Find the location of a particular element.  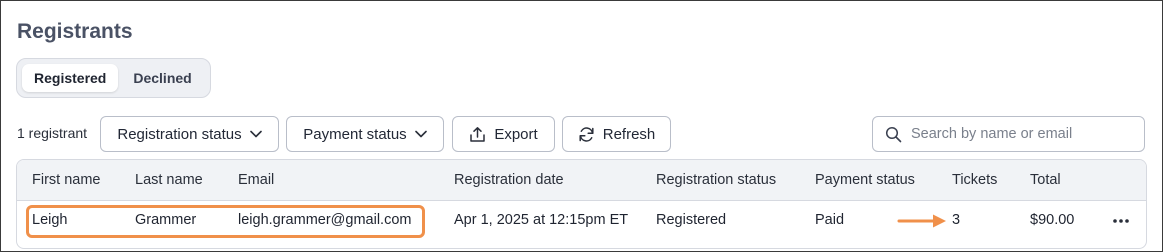

column-header-registration-date: Registration date is located at coordinates (509, 180).